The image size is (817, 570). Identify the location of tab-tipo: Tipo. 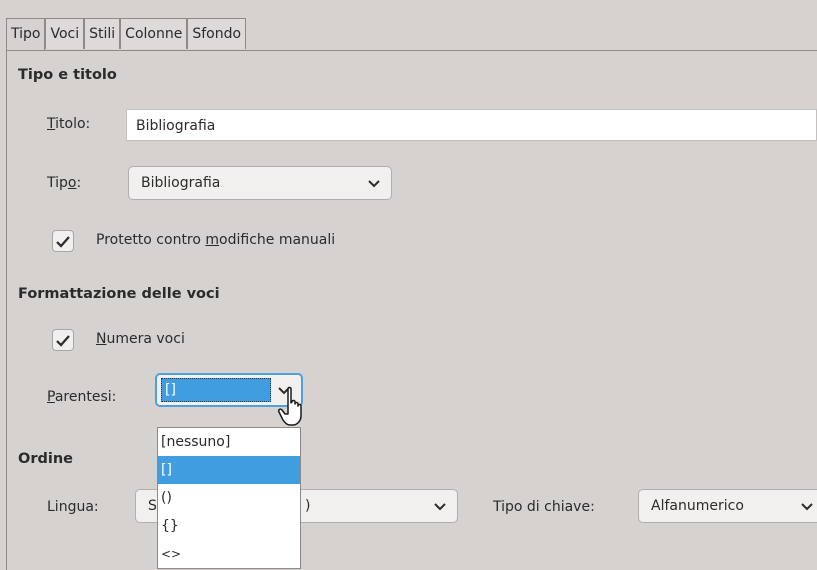
(26, 34).